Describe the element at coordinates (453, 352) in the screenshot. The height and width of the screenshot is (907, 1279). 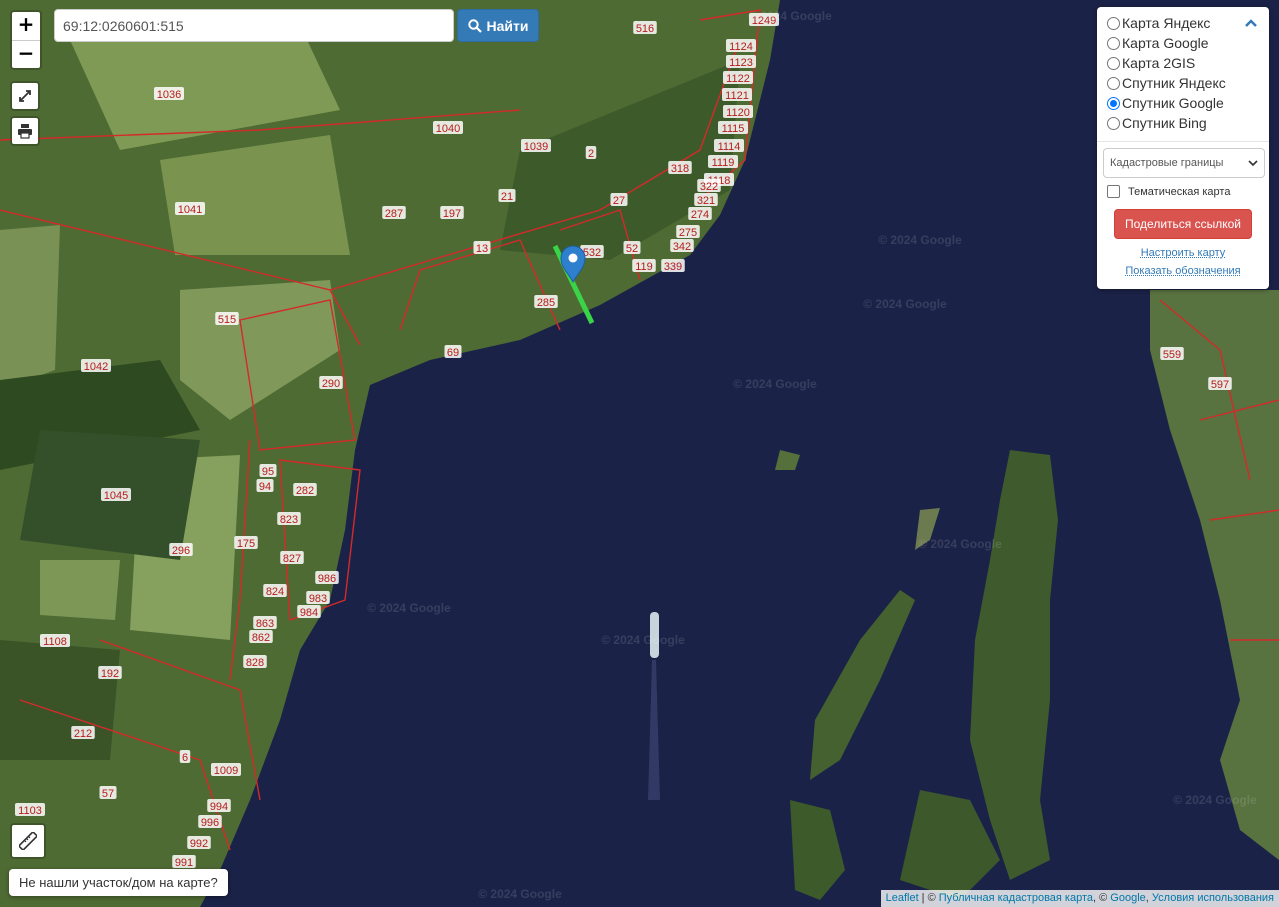
I see `parcel-number-label: 69` at that location.